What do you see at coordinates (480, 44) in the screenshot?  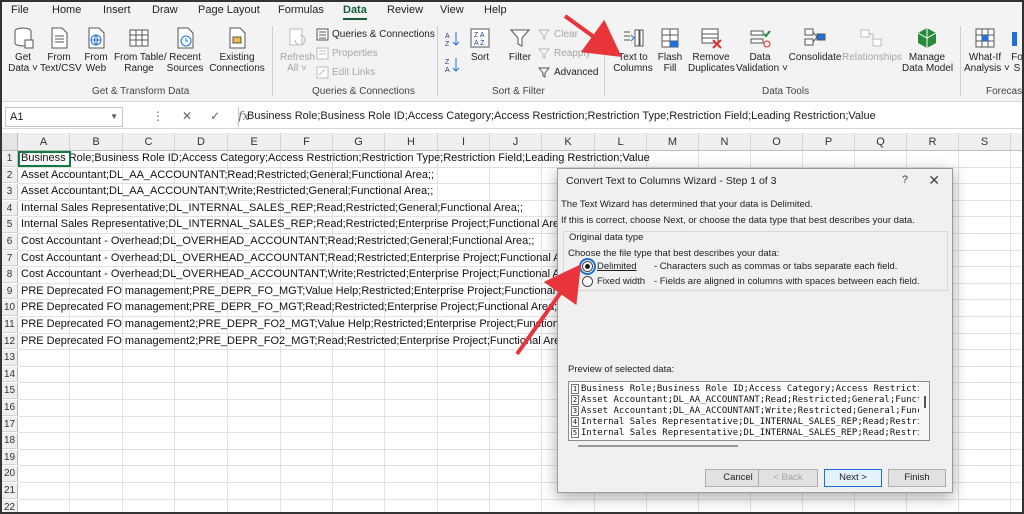 I see `sort-button: Z AA Z Sort` at bounding box center [480, 44].